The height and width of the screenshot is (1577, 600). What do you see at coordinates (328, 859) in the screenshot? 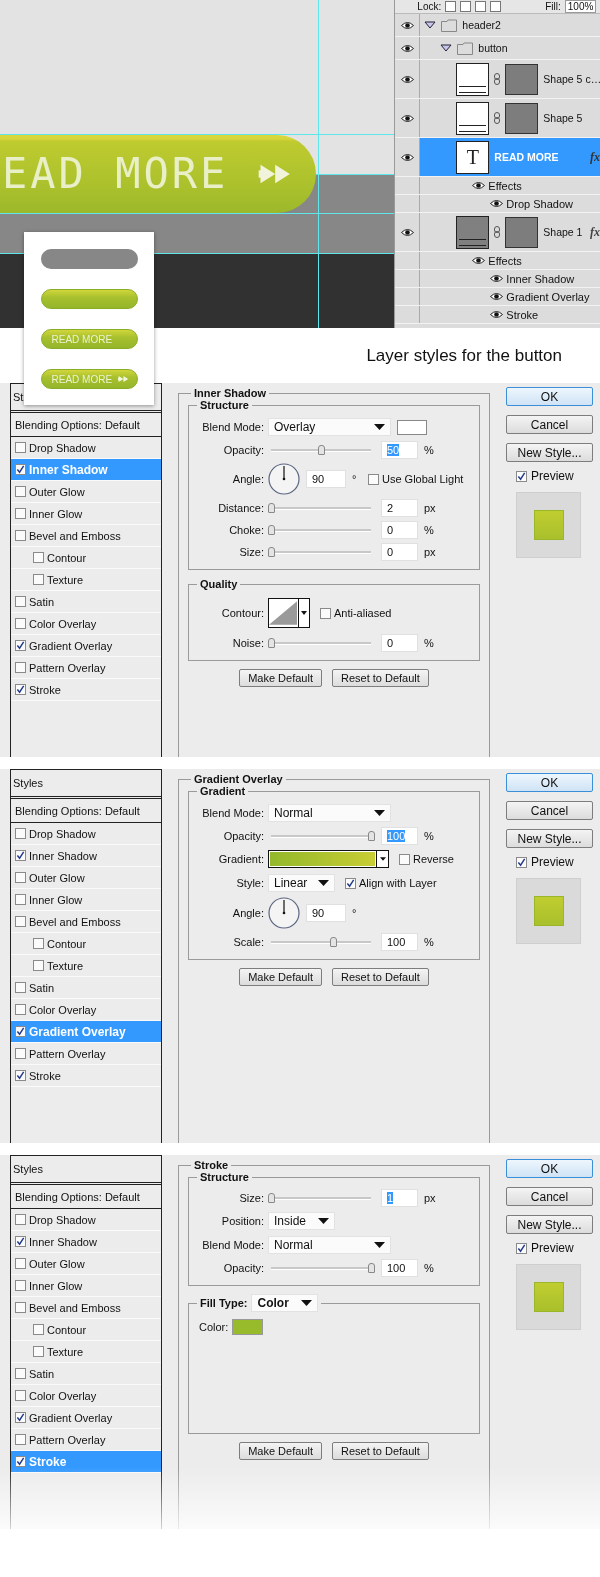
I see `gradient-picker` at bounding box center [328, 859].